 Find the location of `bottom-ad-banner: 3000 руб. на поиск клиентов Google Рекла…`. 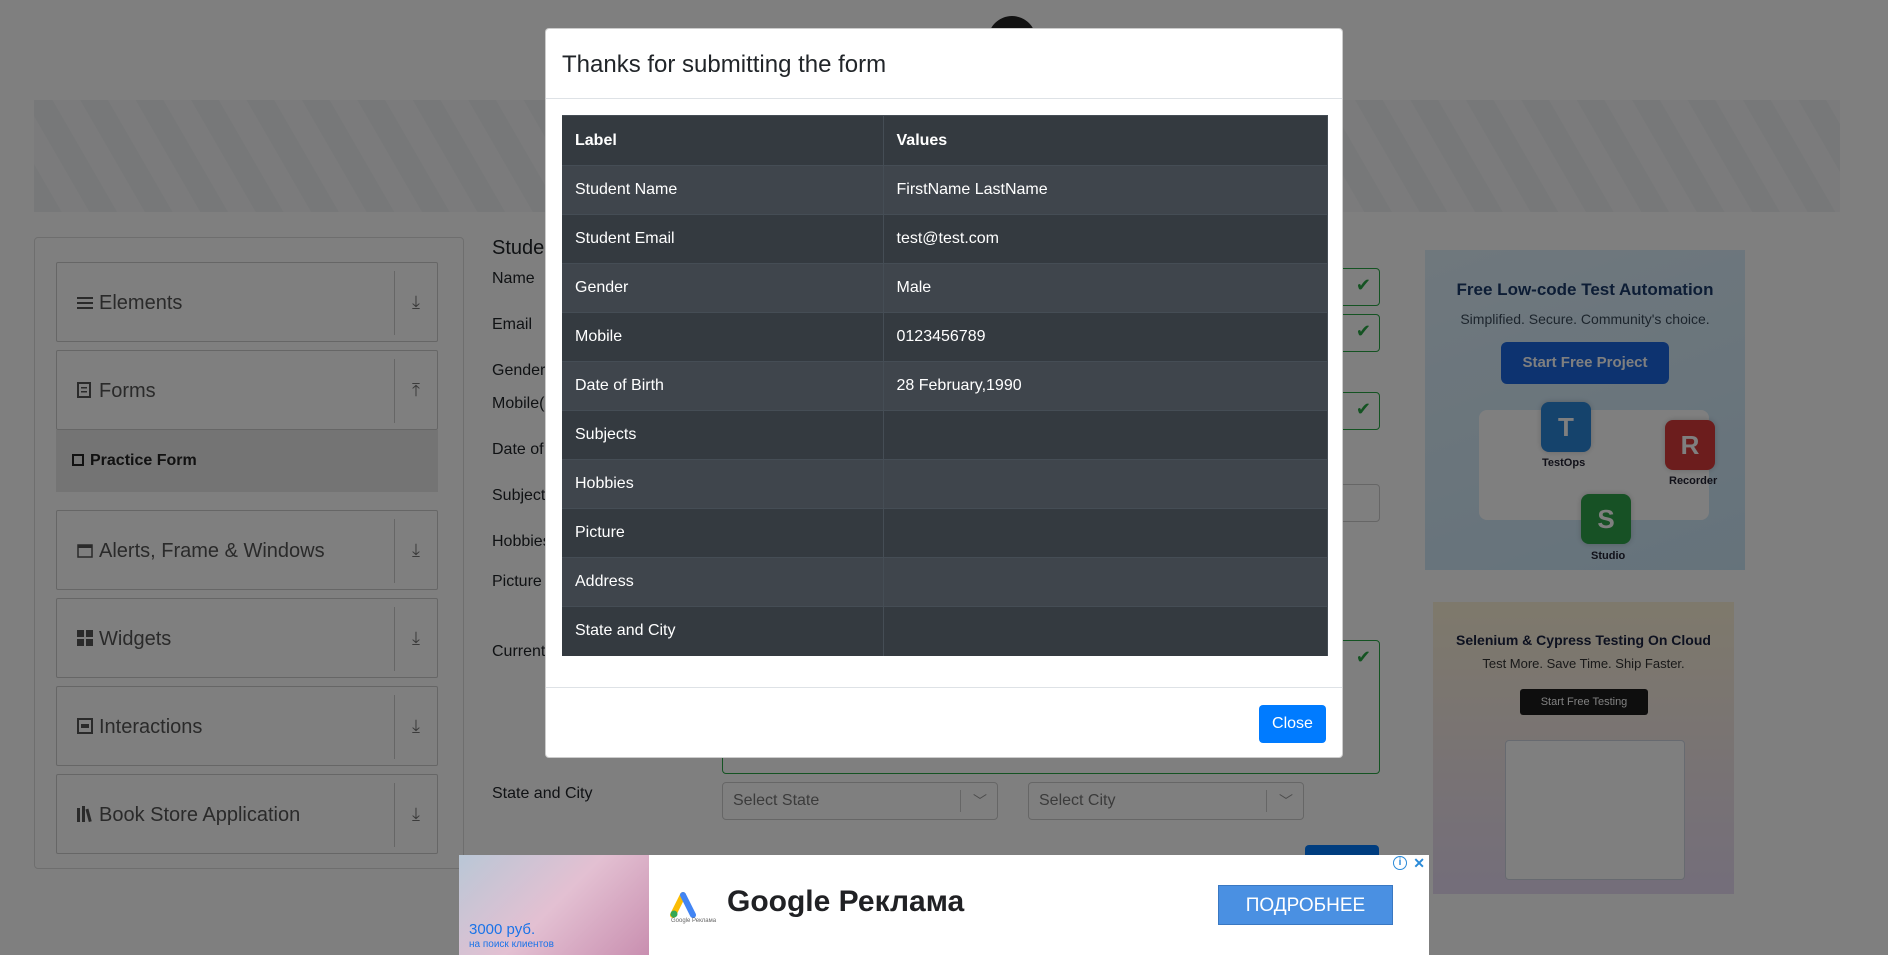

bottom-ad-banner: 3000 руб. на поиск клиентов Google Рекла… is located at coordinates (944, 905).